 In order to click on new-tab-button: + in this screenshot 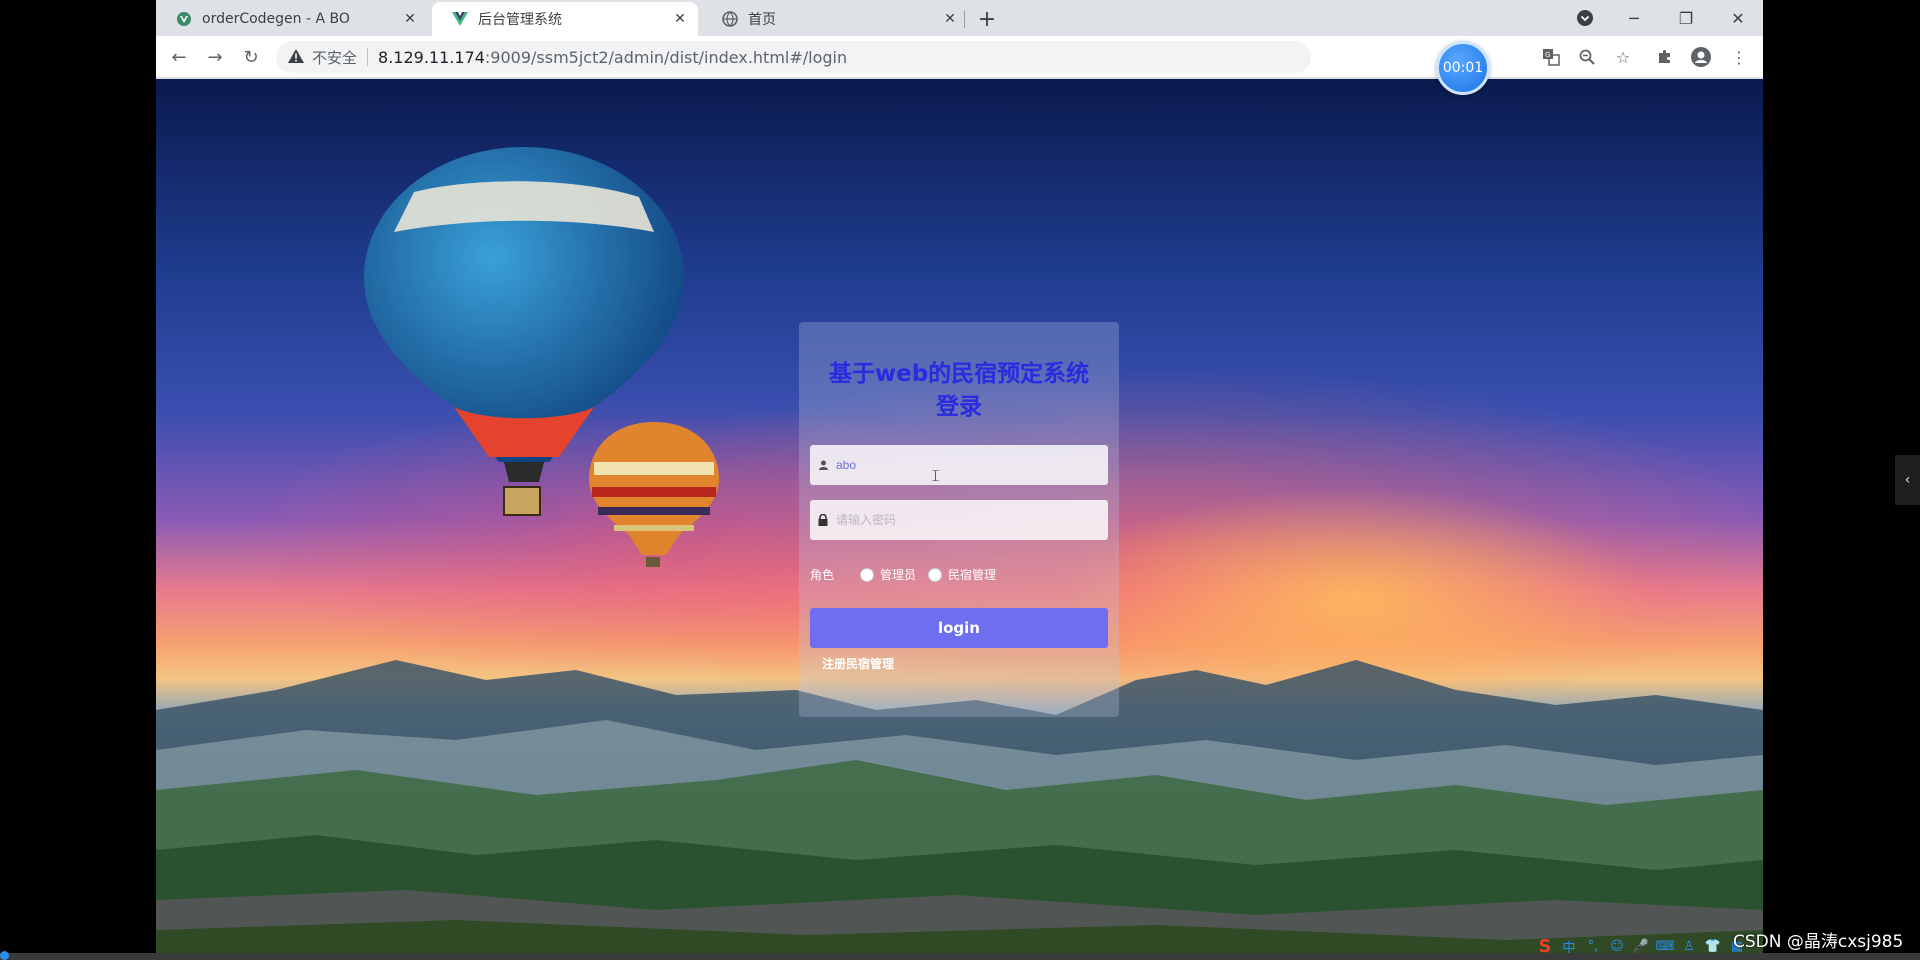, I will do `click(987, 19)`.